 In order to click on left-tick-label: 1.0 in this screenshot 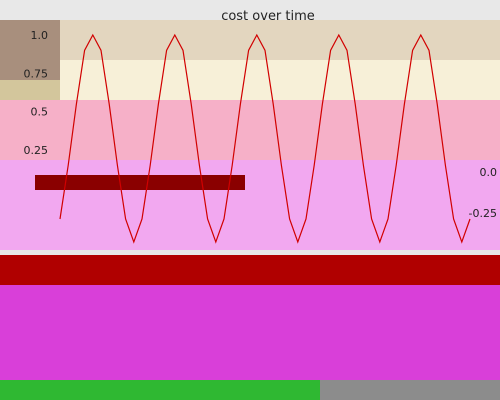, I will do `click(40, 35)`.